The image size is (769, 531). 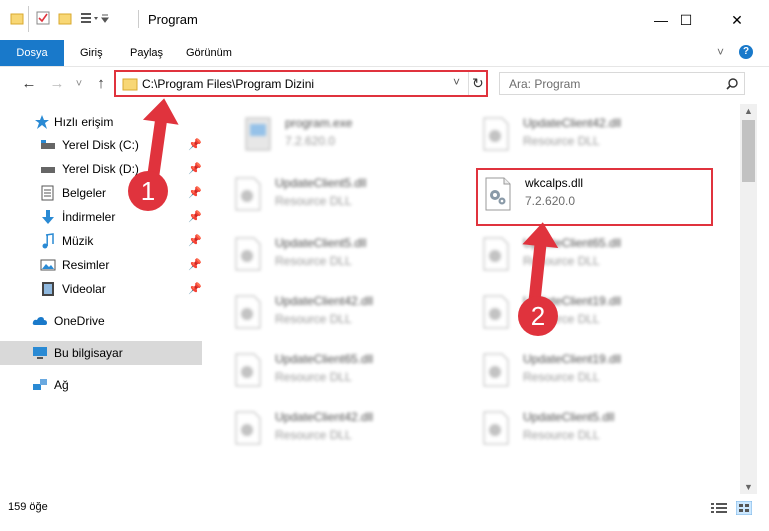 I want to click on documents-icon, so click(x=47, y=193).